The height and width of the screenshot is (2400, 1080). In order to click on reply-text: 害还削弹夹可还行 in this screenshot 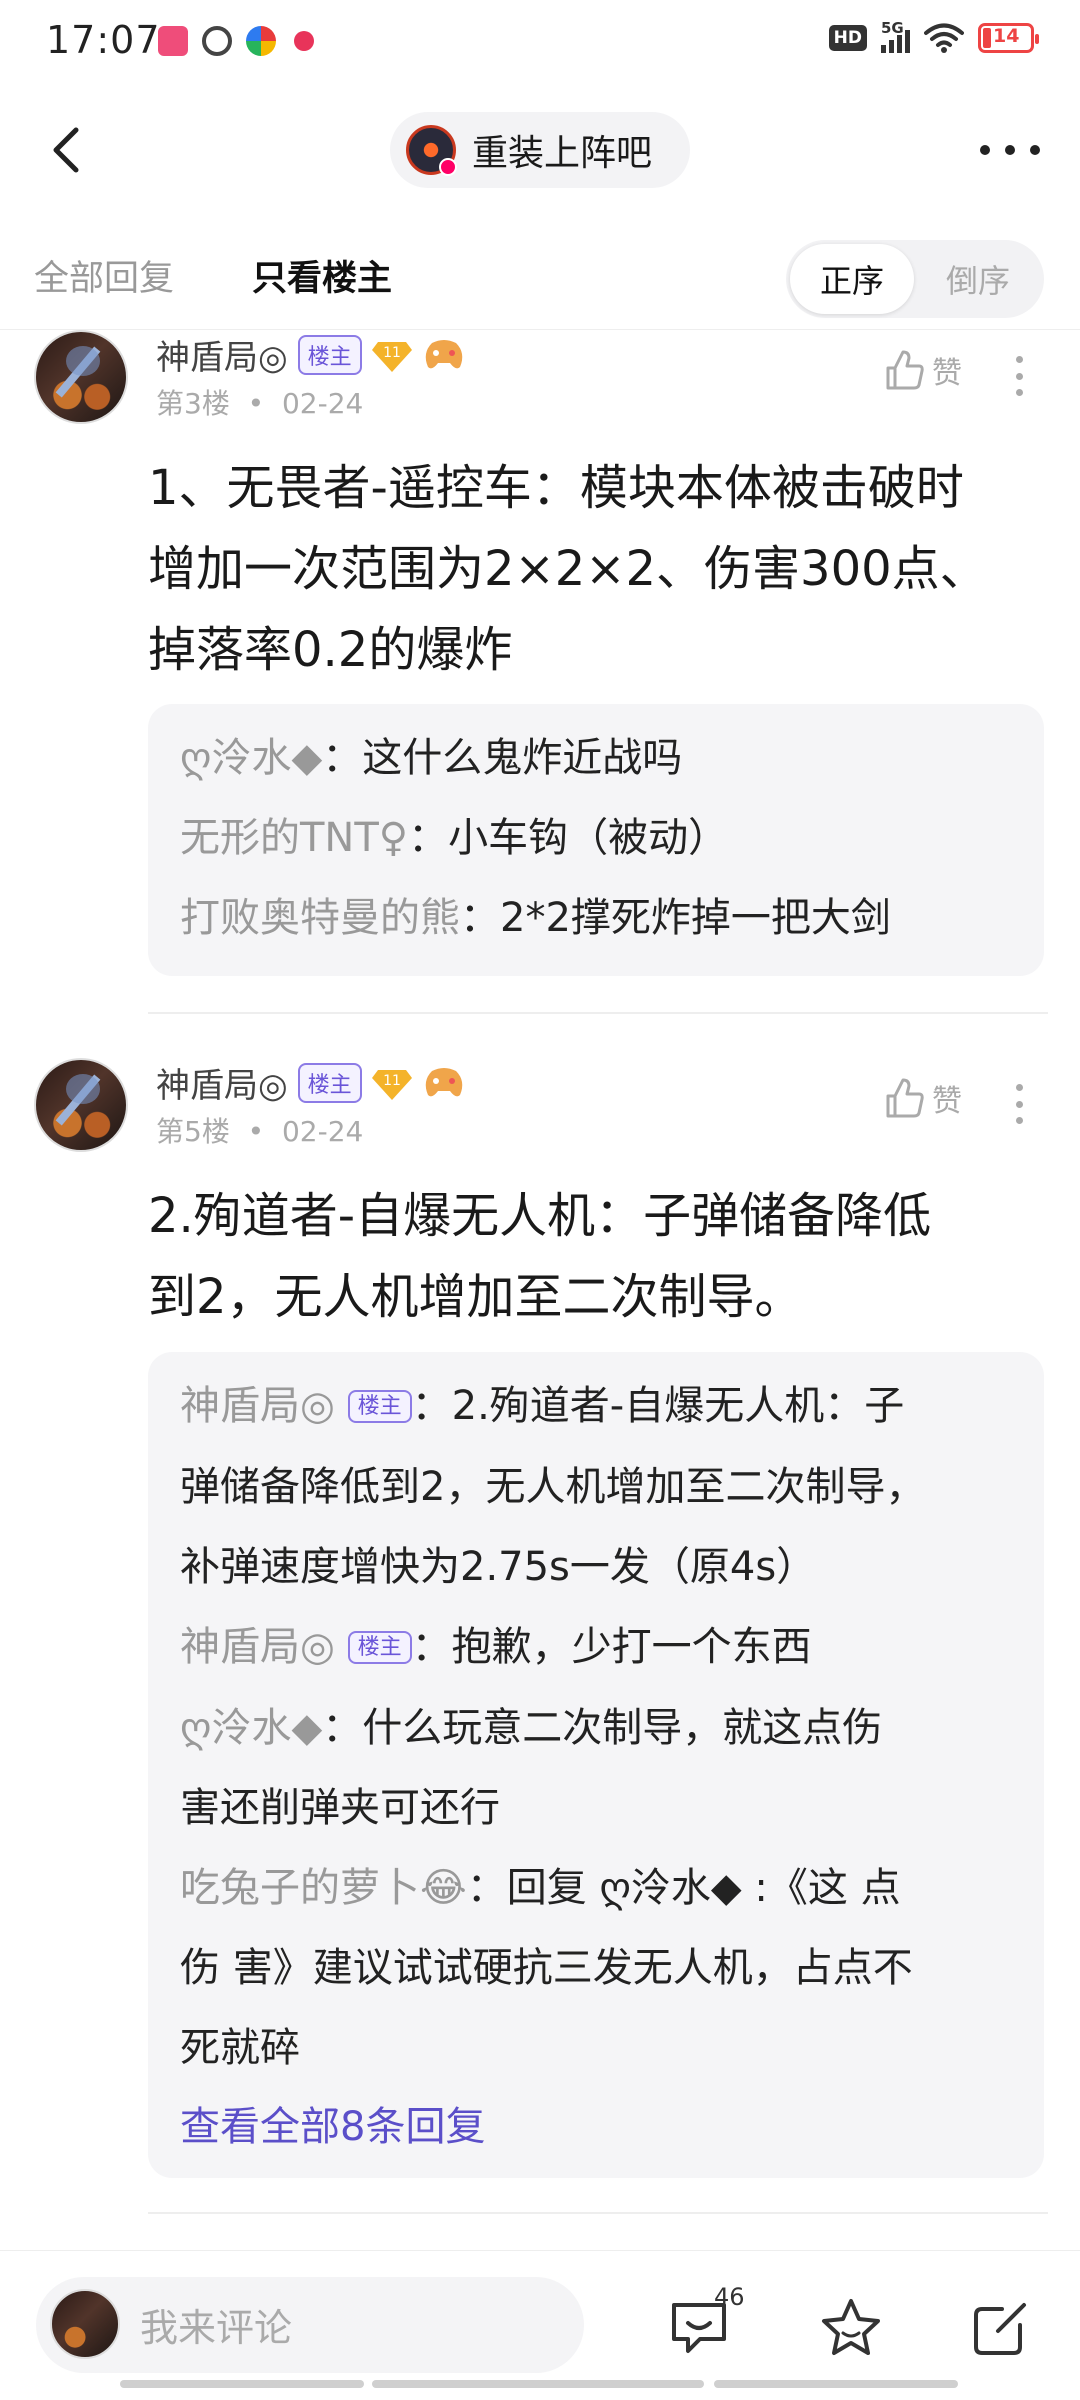, I will do `click(340, 1808)`.